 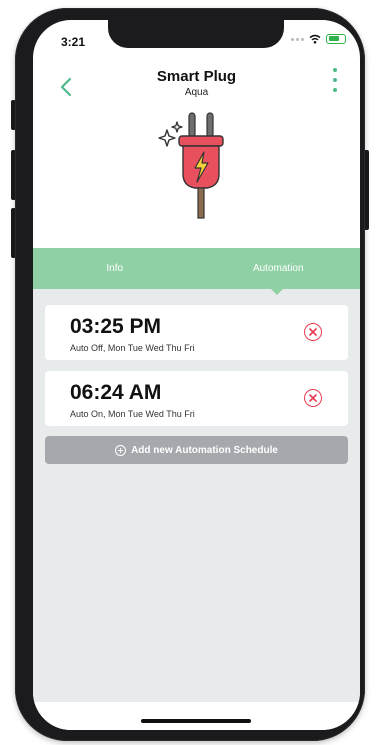 What do you see at coordinates (196, 721) in the screenshot?
I see `home-indicator` at bounding box center [196, 721].